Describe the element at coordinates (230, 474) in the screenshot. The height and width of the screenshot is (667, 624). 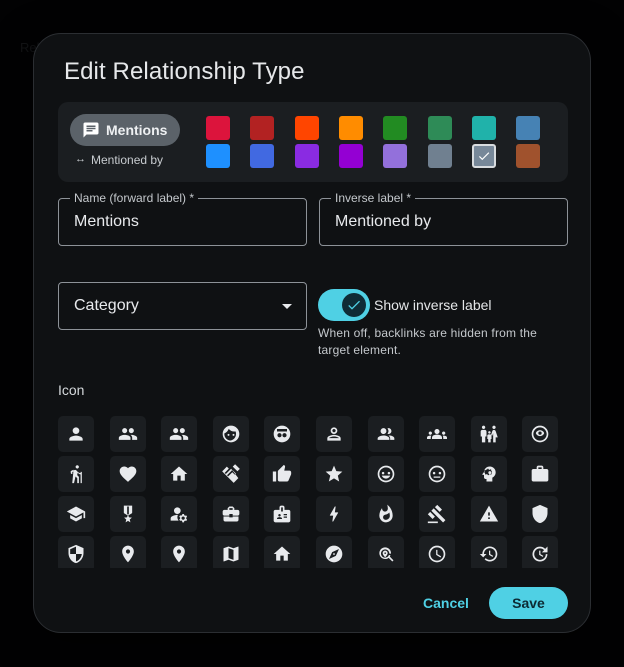
I see `icon-option-handshake` at that location.